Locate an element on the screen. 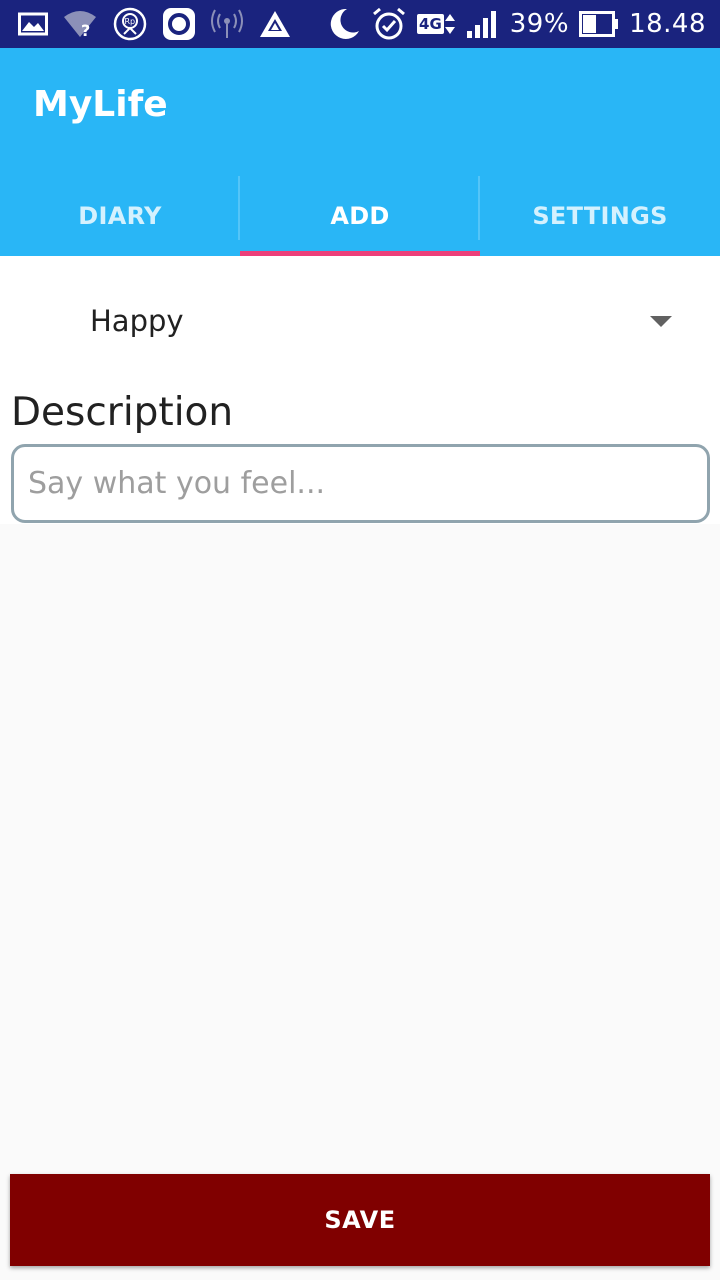  svg-text: Rp is located at coordinates (130, 21).